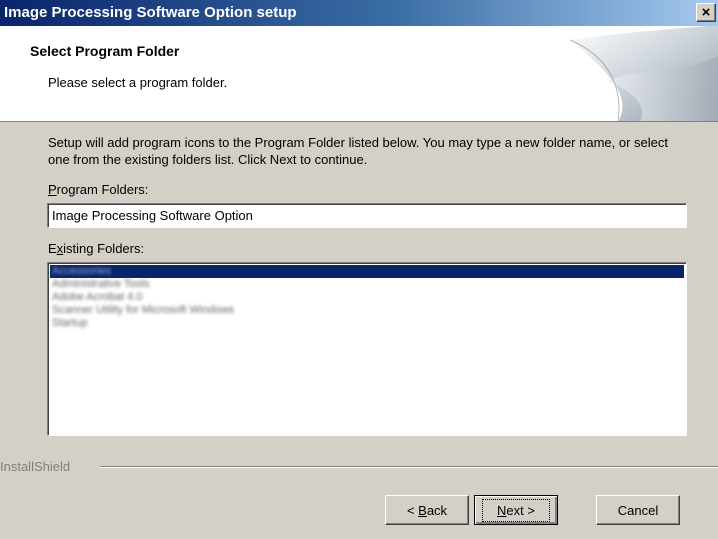 This screenshot has height=539, width=718. I want to click on next-button: Next >, so click(516, 510).